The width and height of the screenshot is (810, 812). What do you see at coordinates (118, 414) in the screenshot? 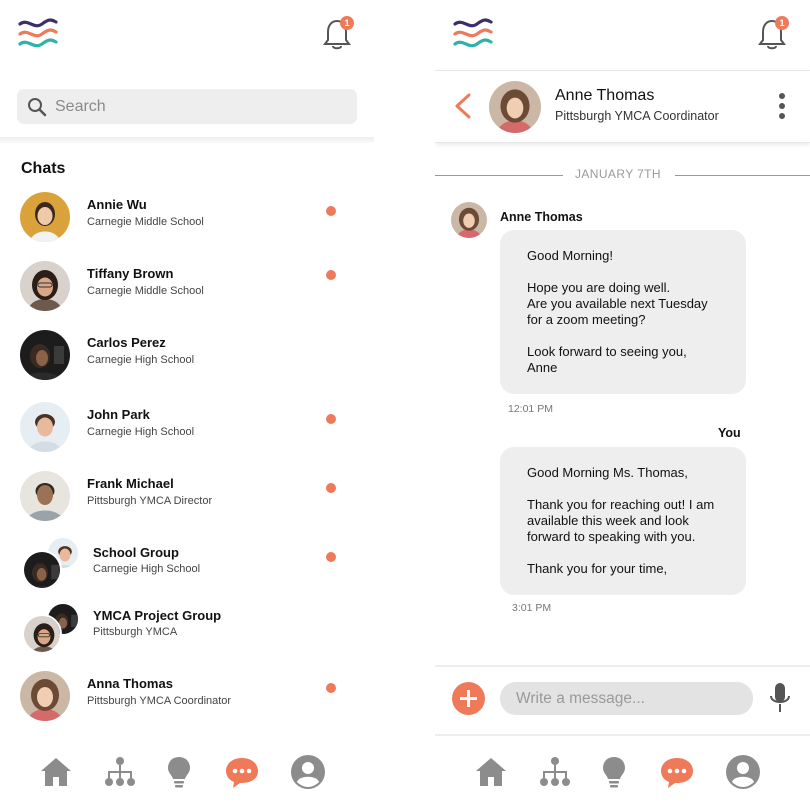
I see `chat-name: John Park` at bounding box center [118, 414].